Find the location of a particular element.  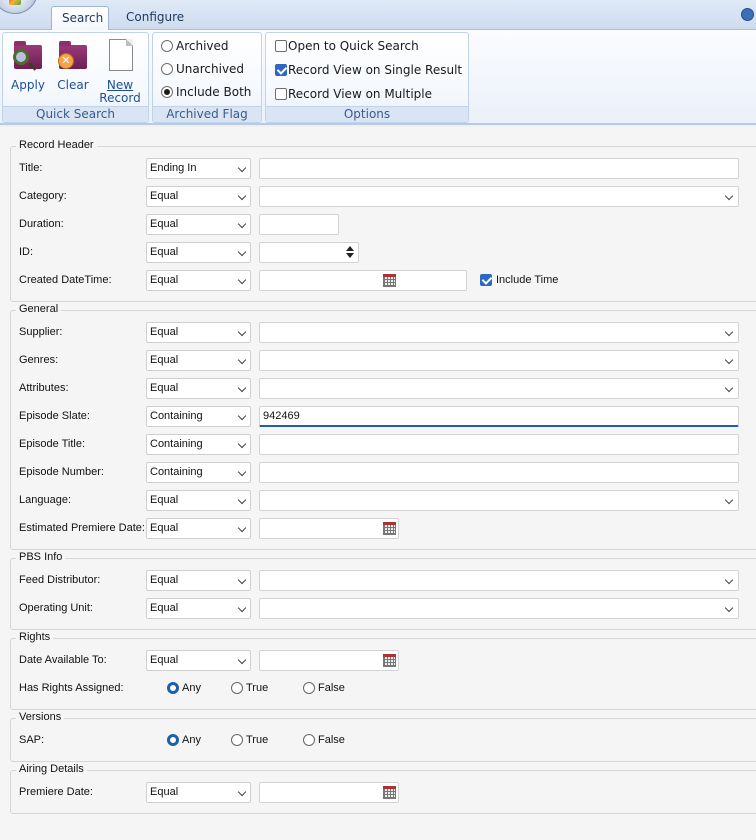

duration-input is located at coordinates (299, 224).